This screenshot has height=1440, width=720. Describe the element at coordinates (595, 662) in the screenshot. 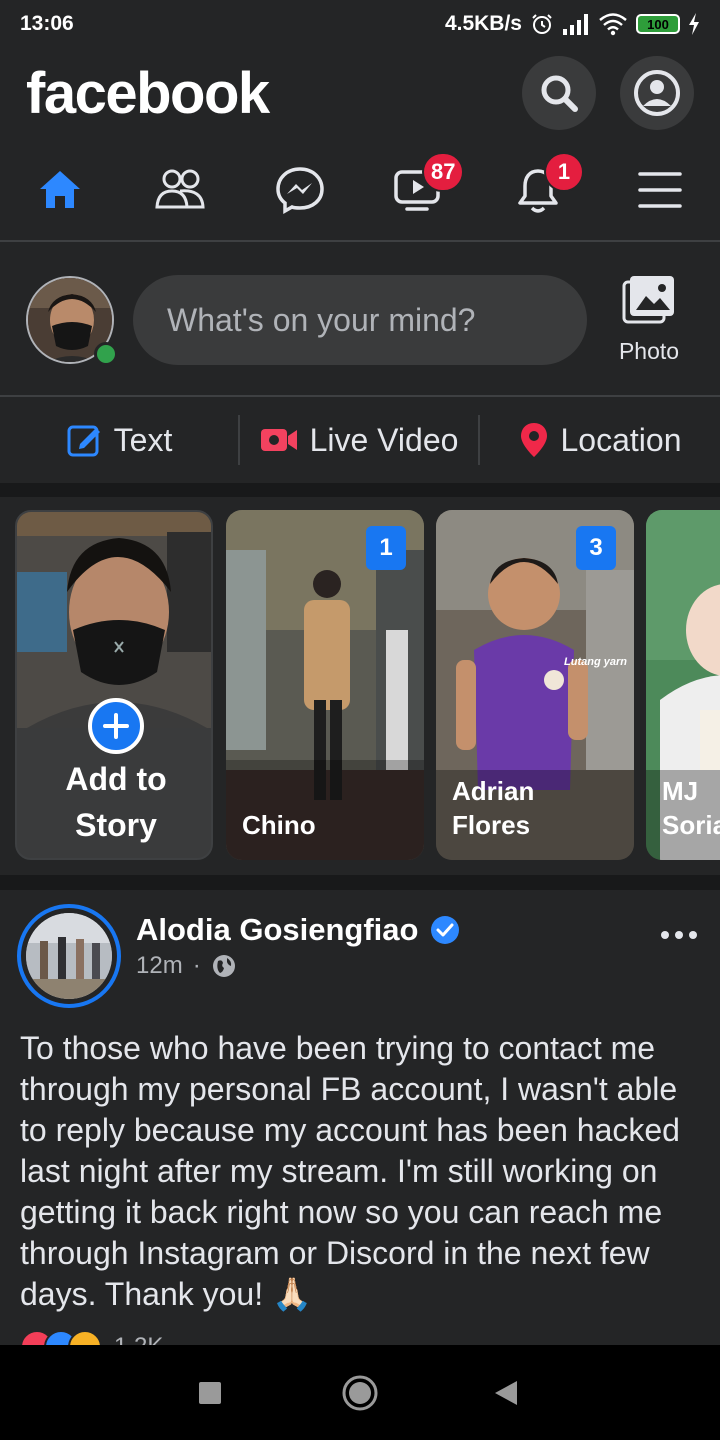

I see `story-overlay-text: Lutang yarn` at that location.